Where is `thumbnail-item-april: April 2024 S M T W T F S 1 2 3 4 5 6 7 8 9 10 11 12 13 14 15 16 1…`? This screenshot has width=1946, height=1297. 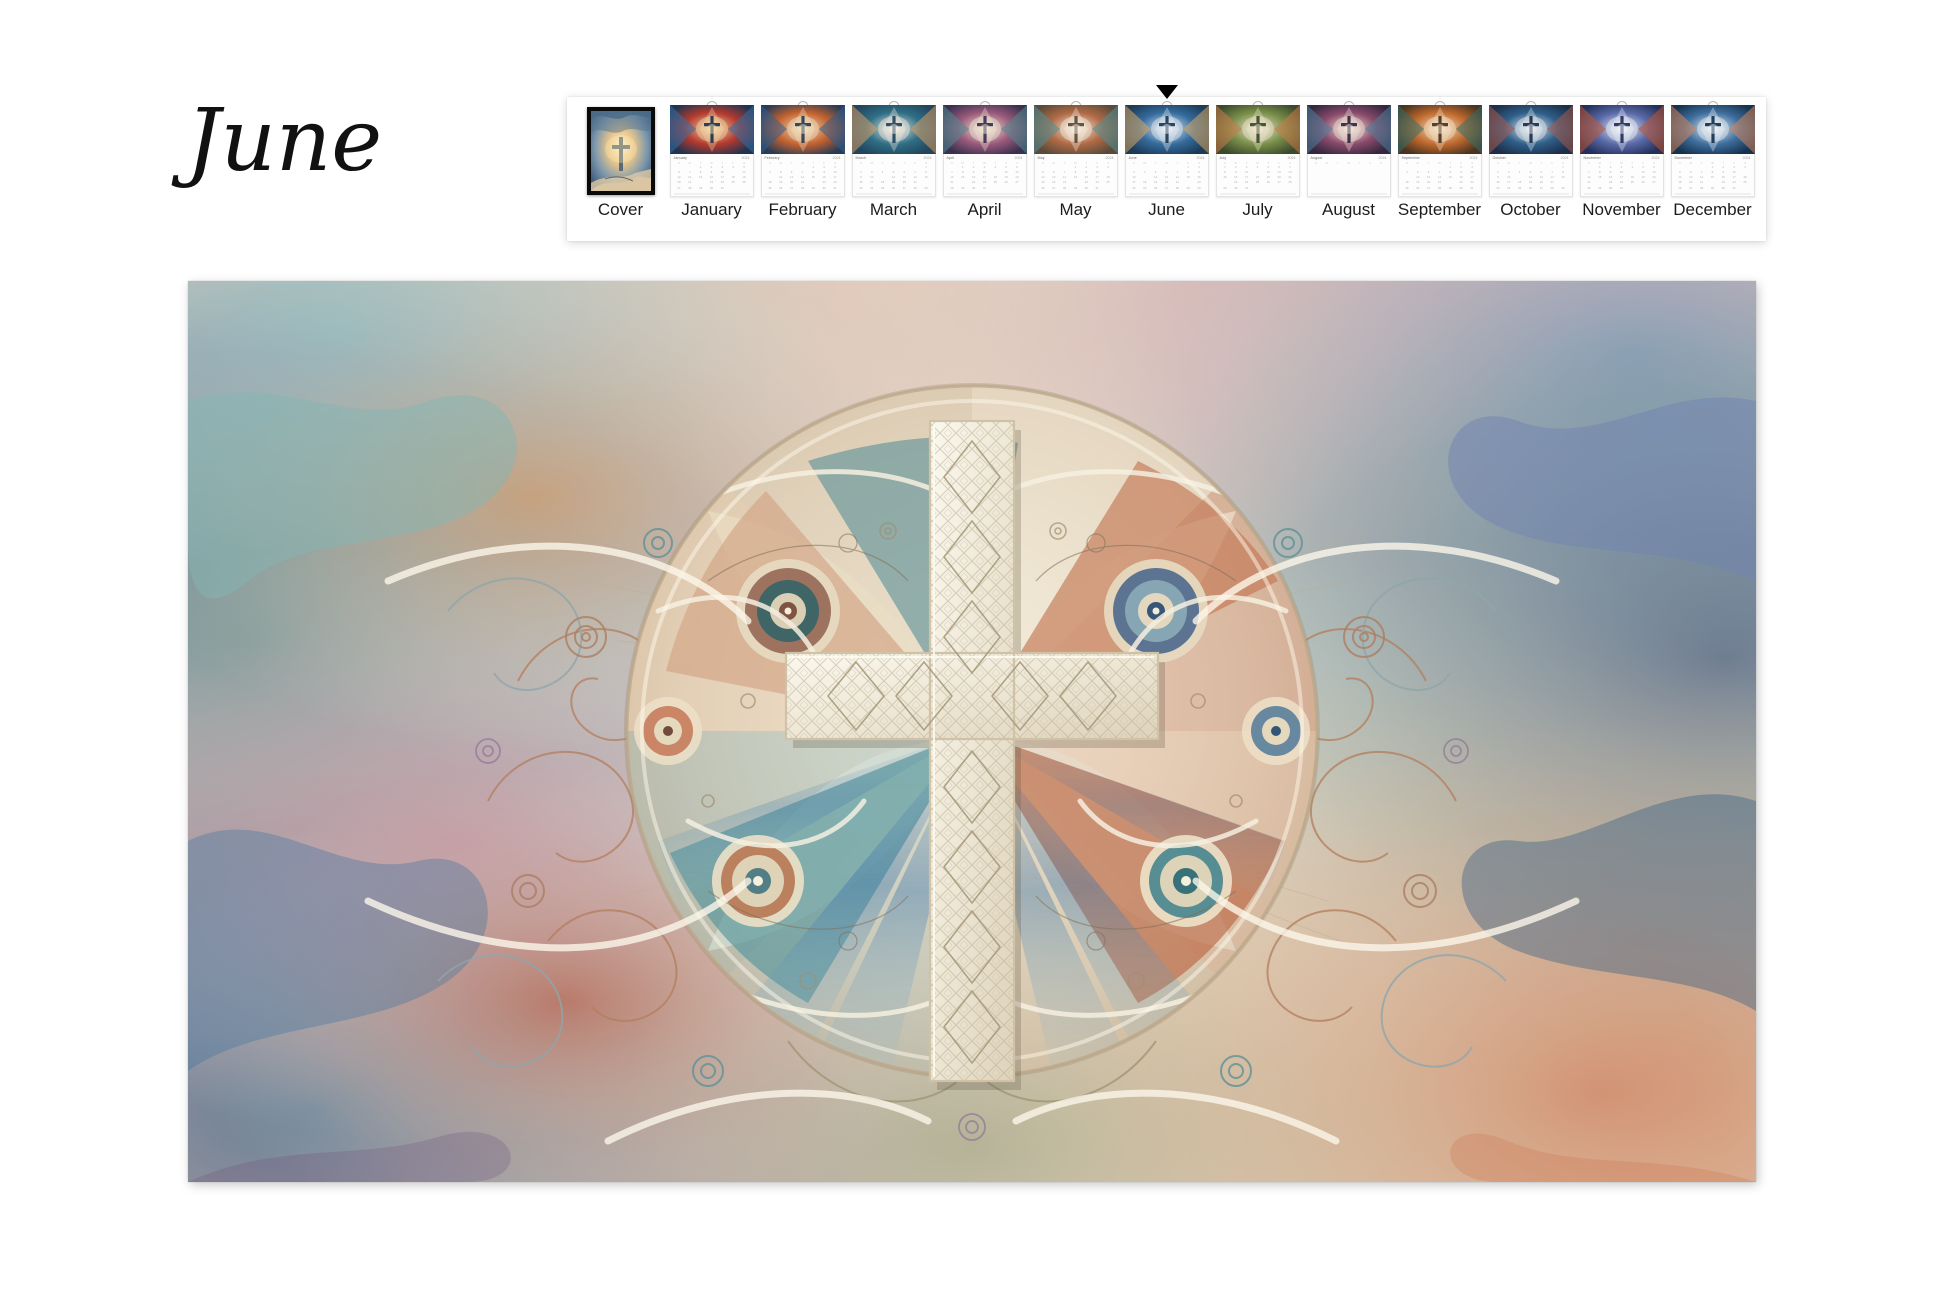 thumbnail-item-april: April 2024 S M T W T F S 1 2 3 4 5 6 7 8 9 10 11 12 13 14 15 16 1… is located at coordinates (984, 171).